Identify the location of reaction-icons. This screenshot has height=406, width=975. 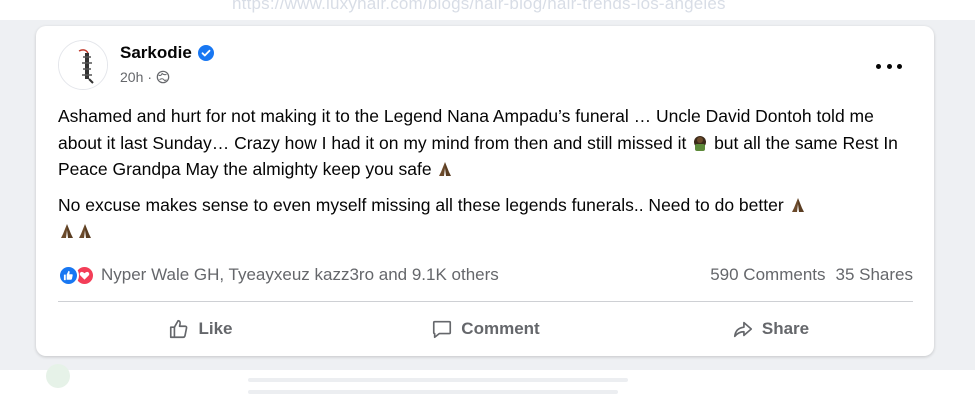
(76, 275).